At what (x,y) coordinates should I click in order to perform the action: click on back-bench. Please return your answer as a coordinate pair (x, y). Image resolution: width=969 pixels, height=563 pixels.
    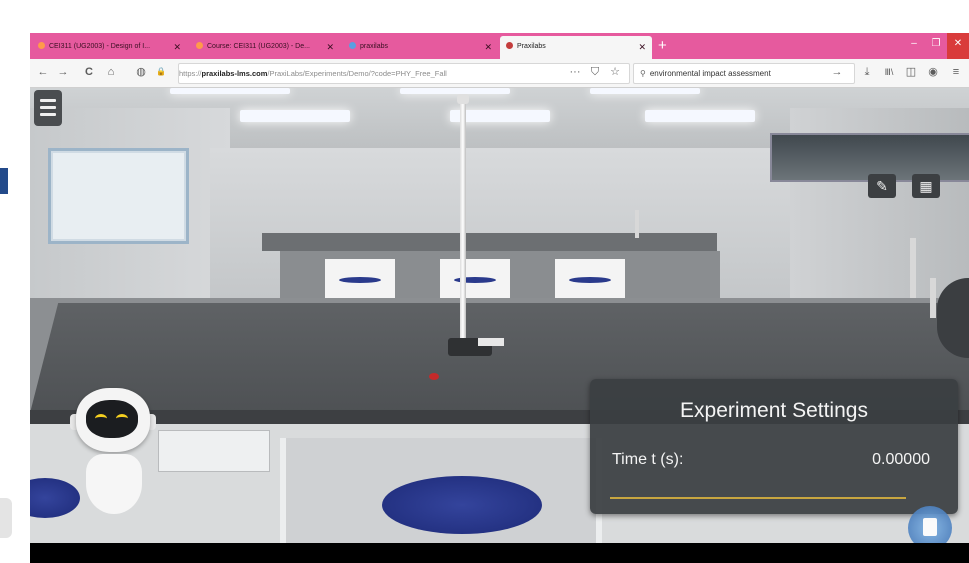
    Looking at the image, I should click on (489, 242).